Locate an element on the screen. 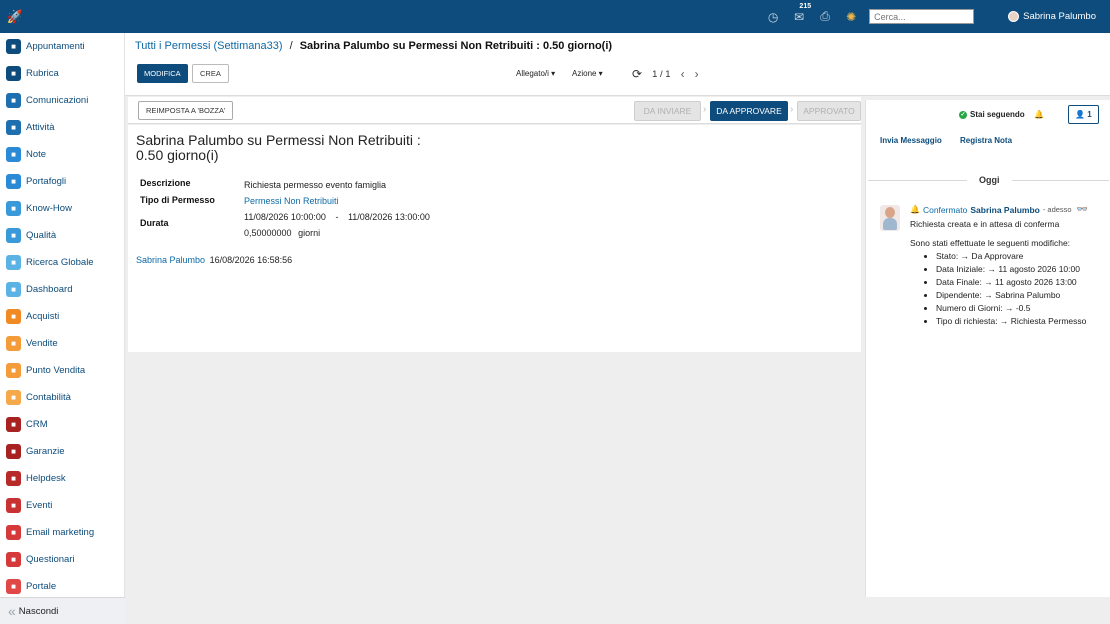 The height and width of the screenshot is (624, 1110). sidebar-item-label: Acquisti is located at coordinates (43, 316).